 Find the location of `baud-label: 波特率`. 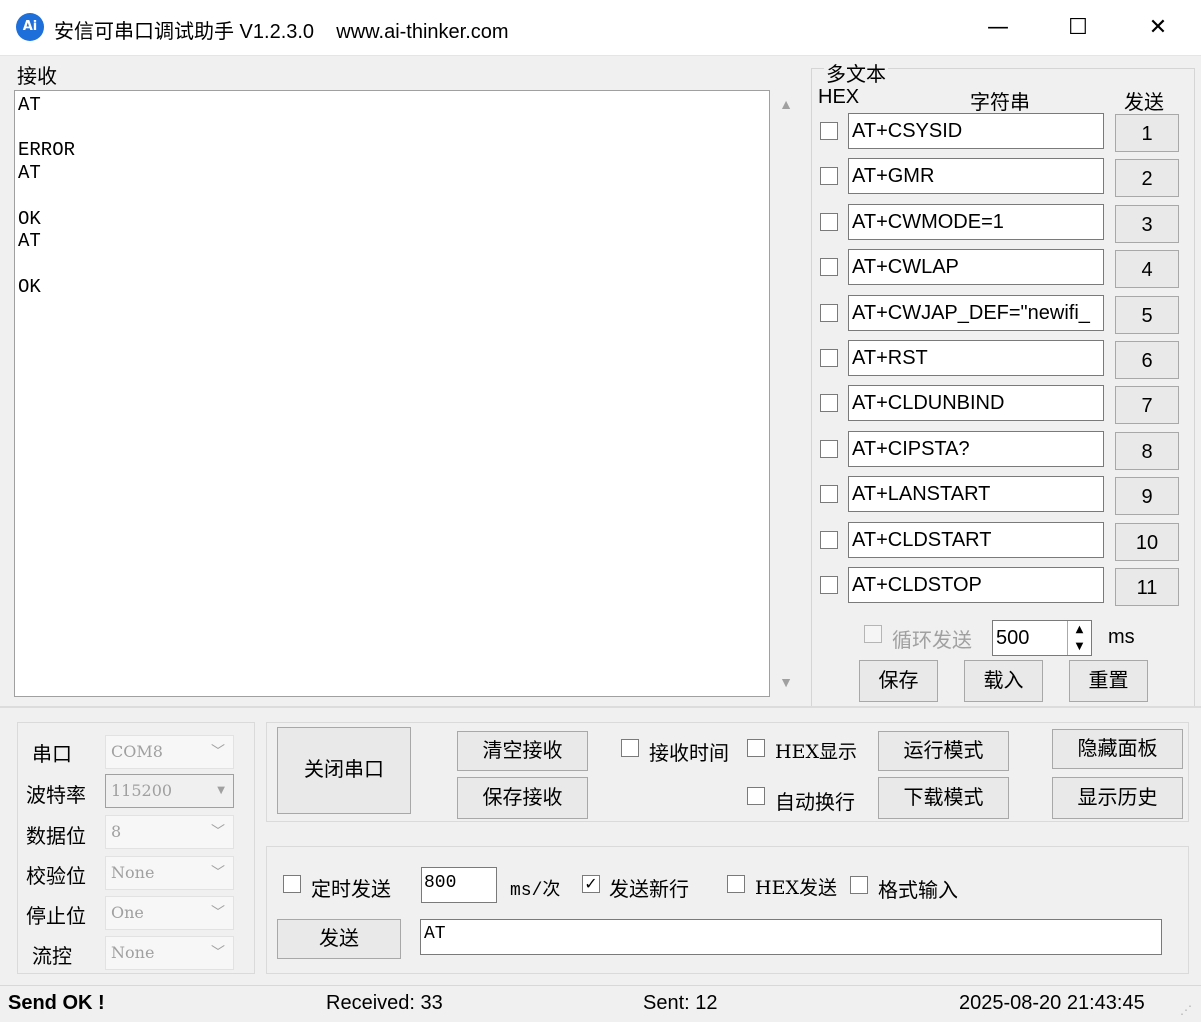

baud-label: 波特率 is located at coordinates (56, 796).